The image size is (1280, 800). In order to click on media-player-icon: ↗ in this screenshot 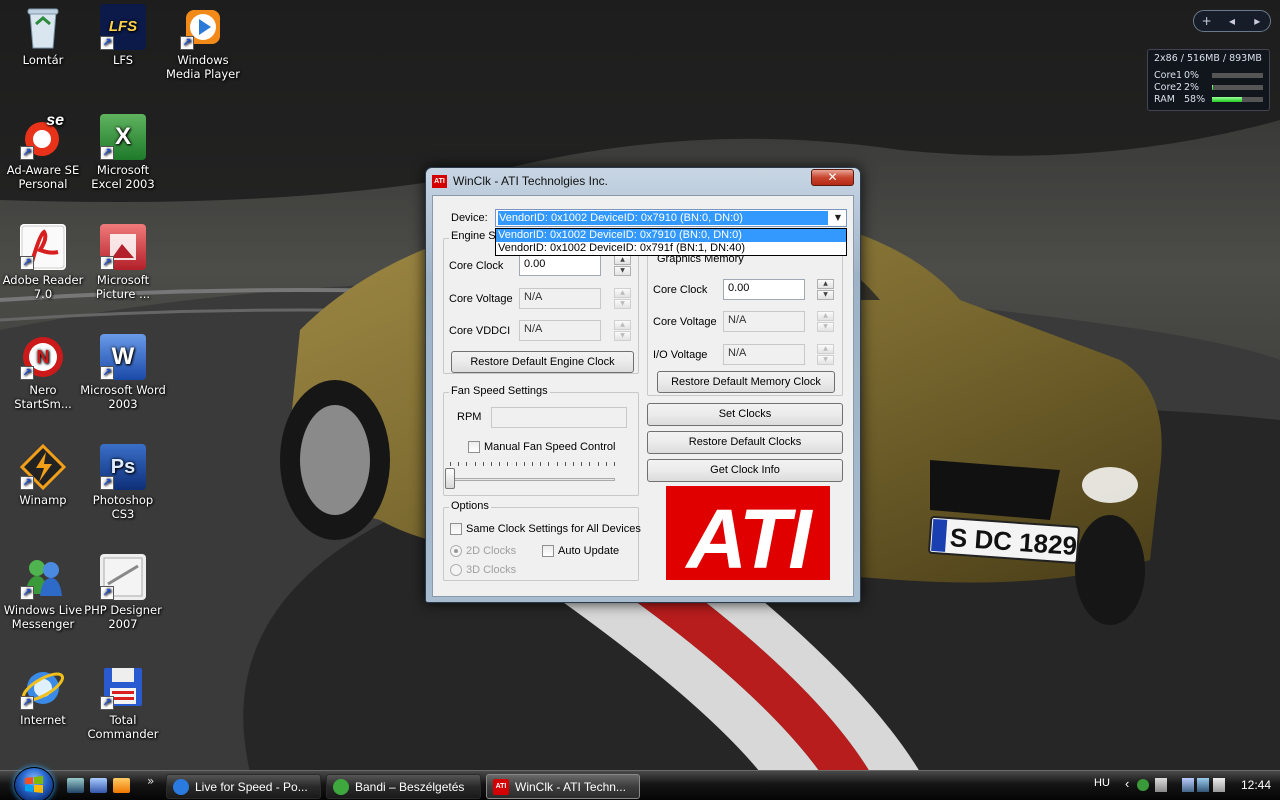, I will do `click(203, 27)`.